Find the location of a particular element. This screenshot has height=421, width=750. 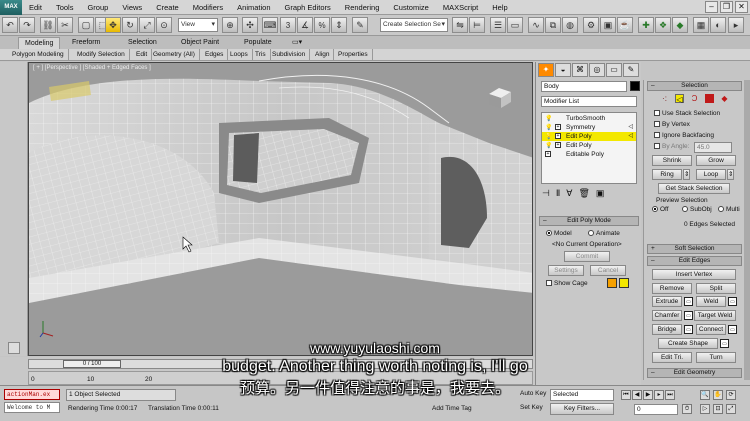

panel-polygon-modeling: Polygon Modeling is located at coordinates (40, 55).